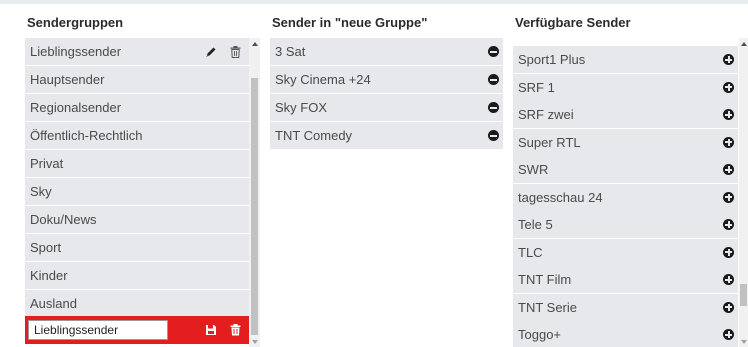 This screenshot has height=347, width=748. I want to click on group-channel-item: TNT Comedy, so click(386, 135).